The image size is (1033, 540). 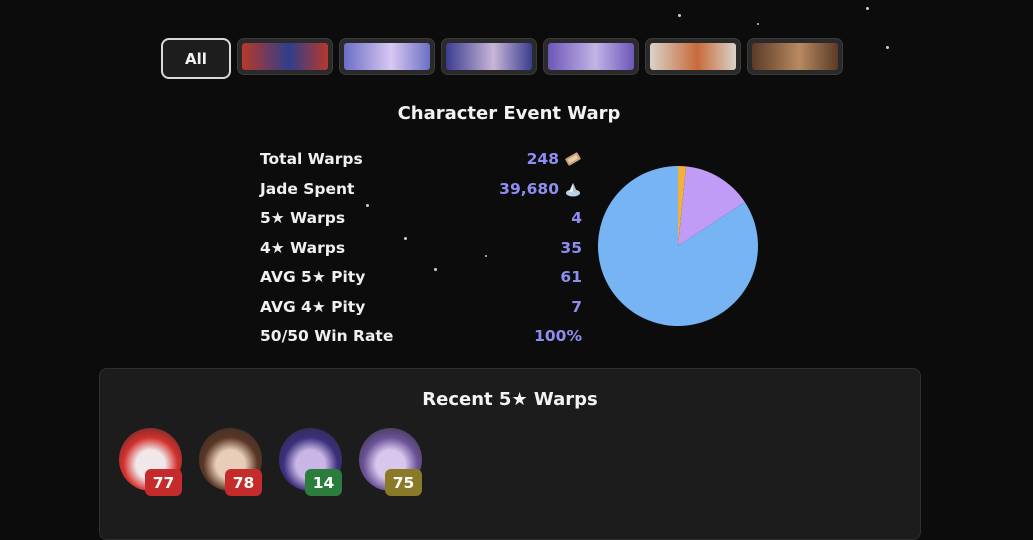 I want to click on stat-value-text: 39,680, so click(x=529, y=188).